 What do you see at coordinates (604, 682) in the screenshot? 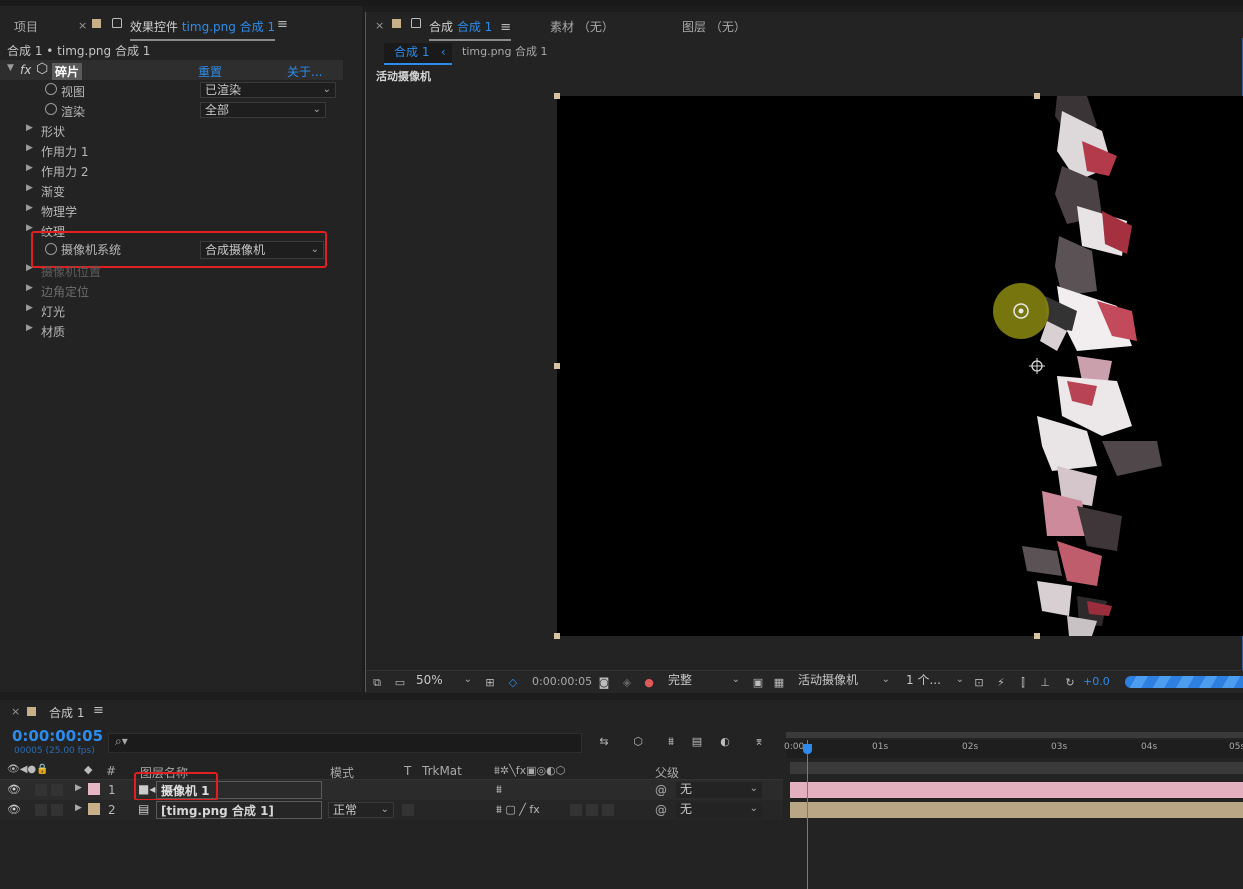
I see `camera-snapshot-icon: ◙` at bounding box center [604, 682].